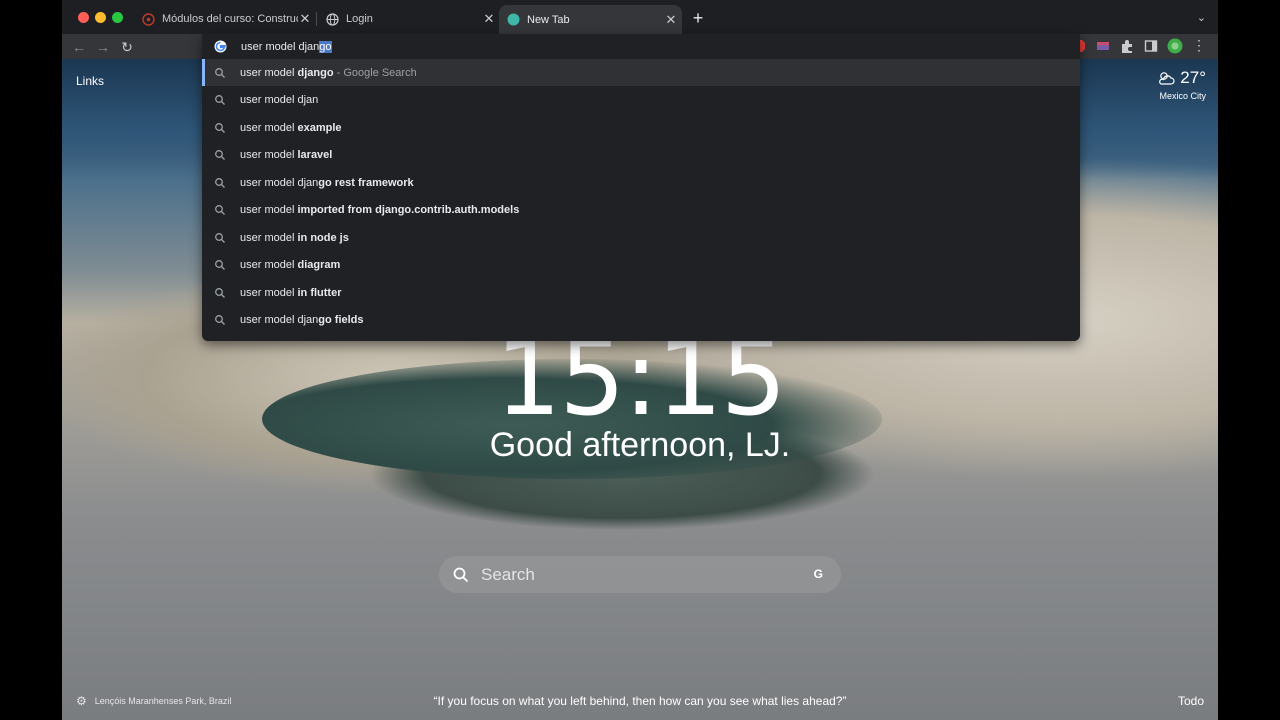 This screenshot has height=720, width=1280. I want to click on suggestion-completion: laravel, so click(315, 155).